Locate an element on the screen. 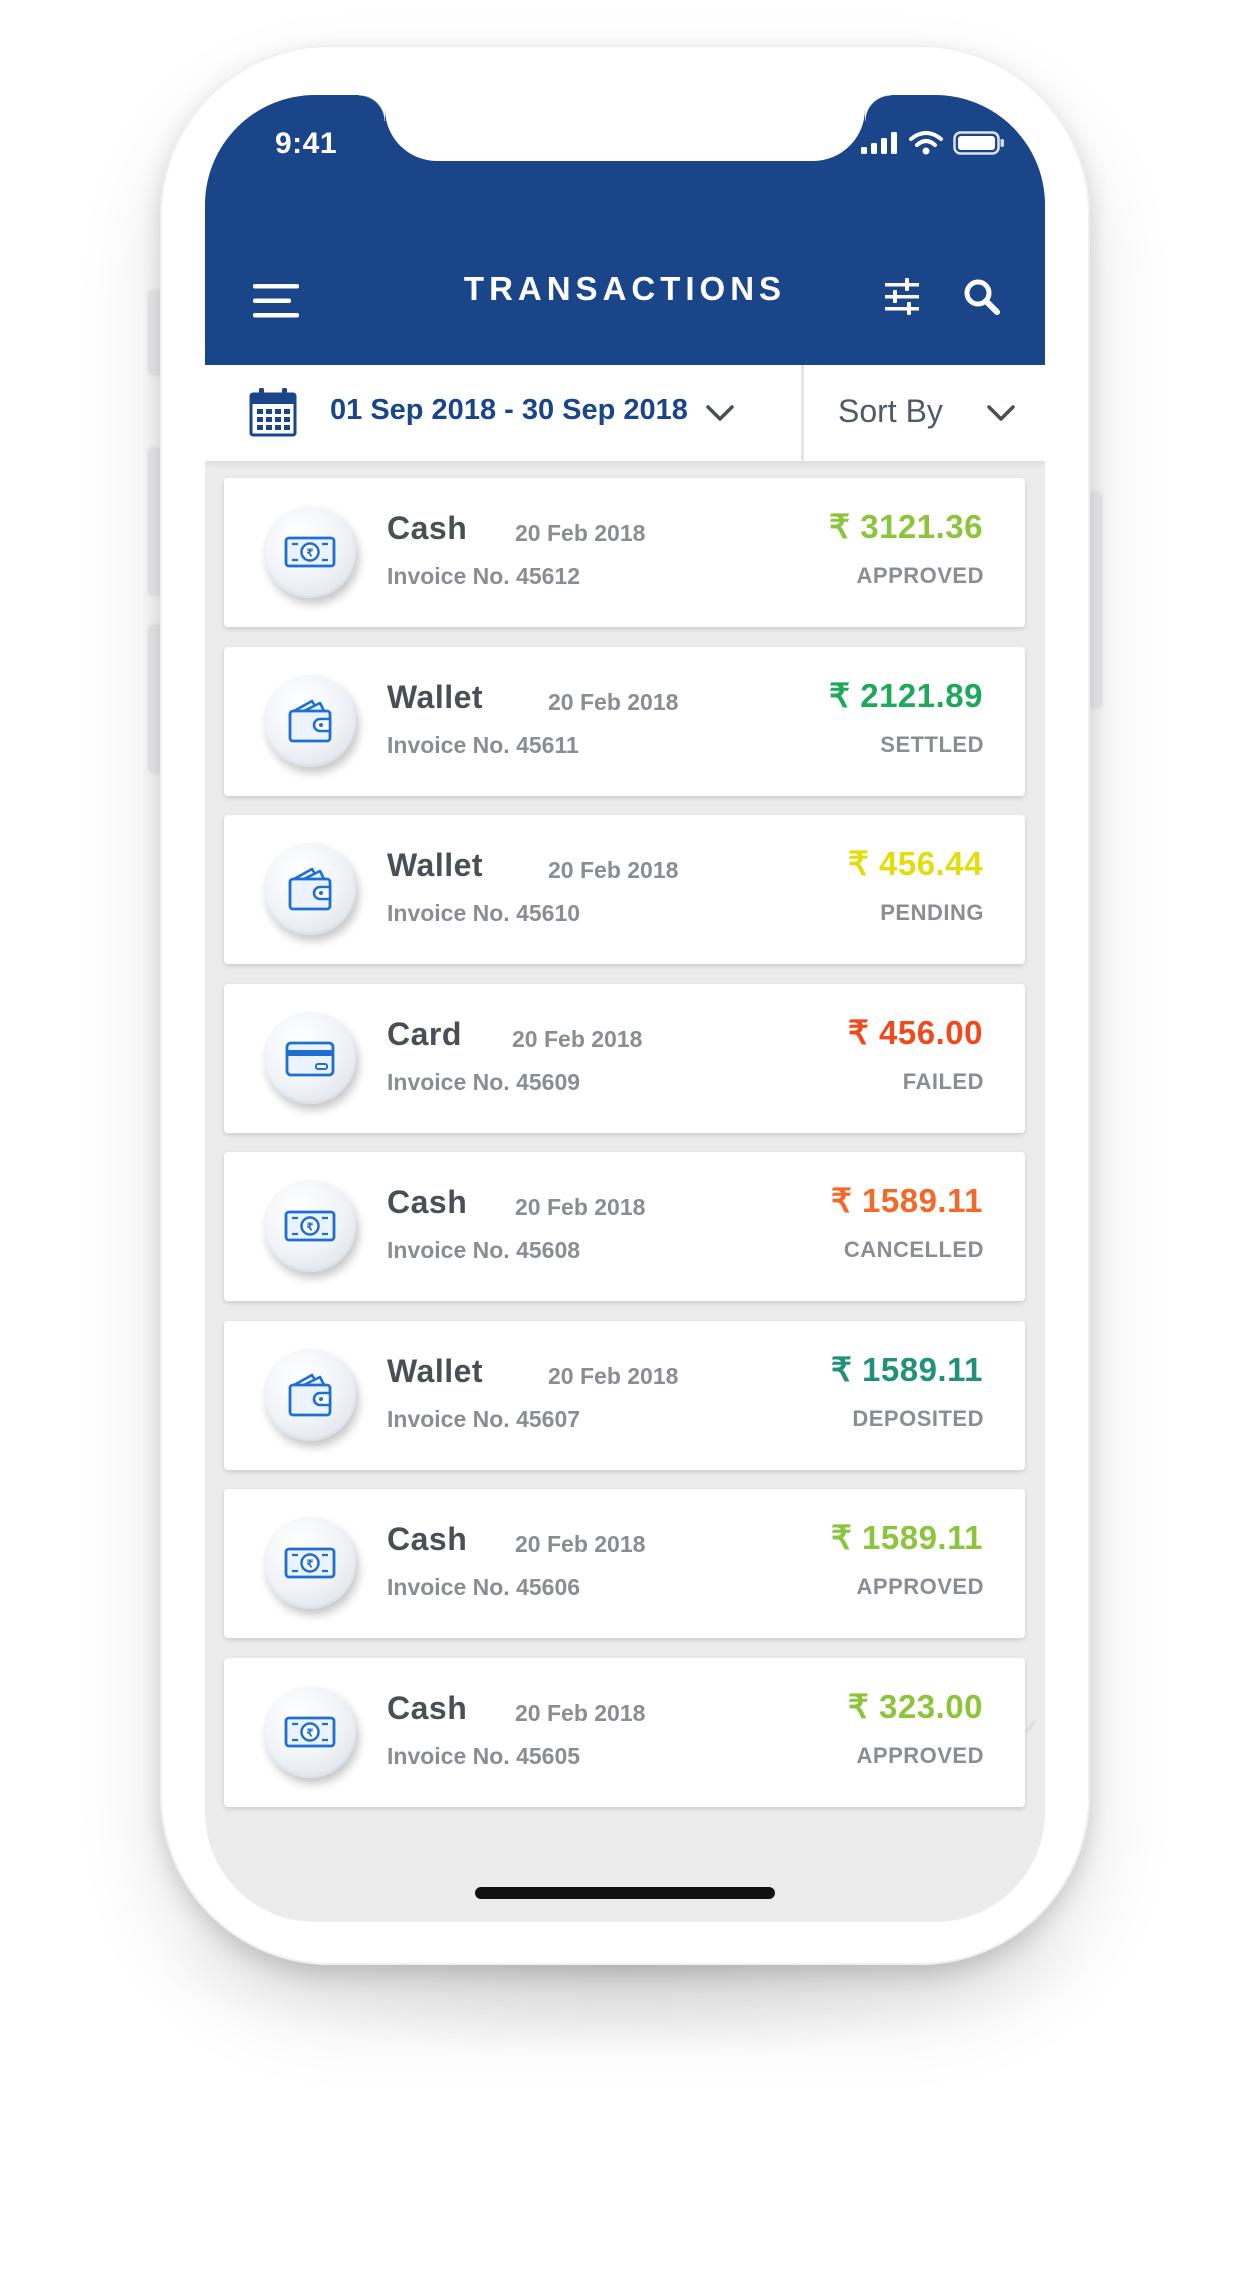 The image size is (1252, 2288). invoice-number: Invoice No. 45611 is located at coordinates (483, 744).